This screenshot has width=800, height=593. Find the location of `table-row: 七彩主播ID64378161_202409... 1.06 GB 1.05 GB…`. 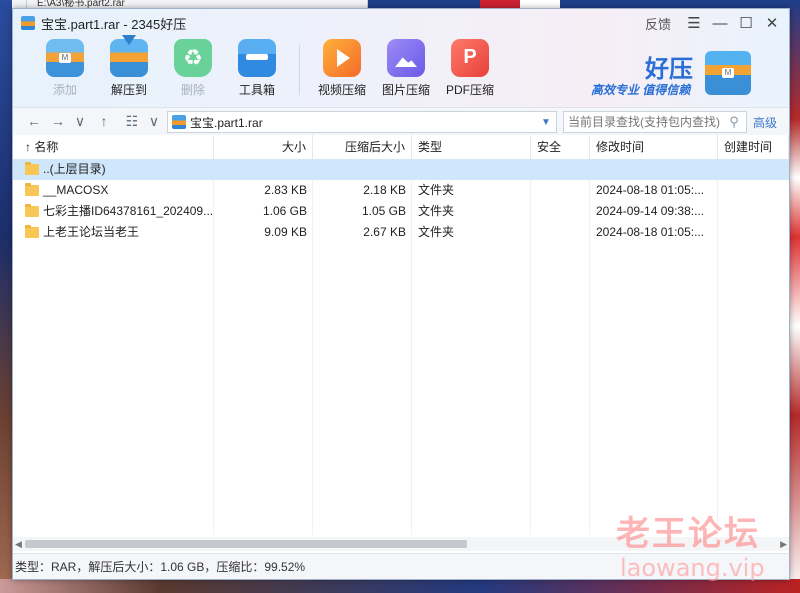

table-row: 七彩主播ID64378161_202409... 1.06 GB 1.05 GB… is located at coordinates (401, 211).